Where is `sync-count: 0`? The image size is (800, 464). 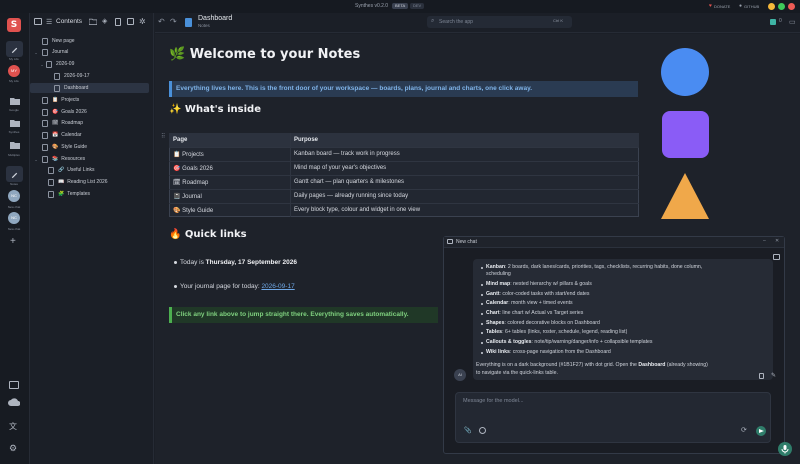 sync-count: 0 is located at coordinates (780, 21).